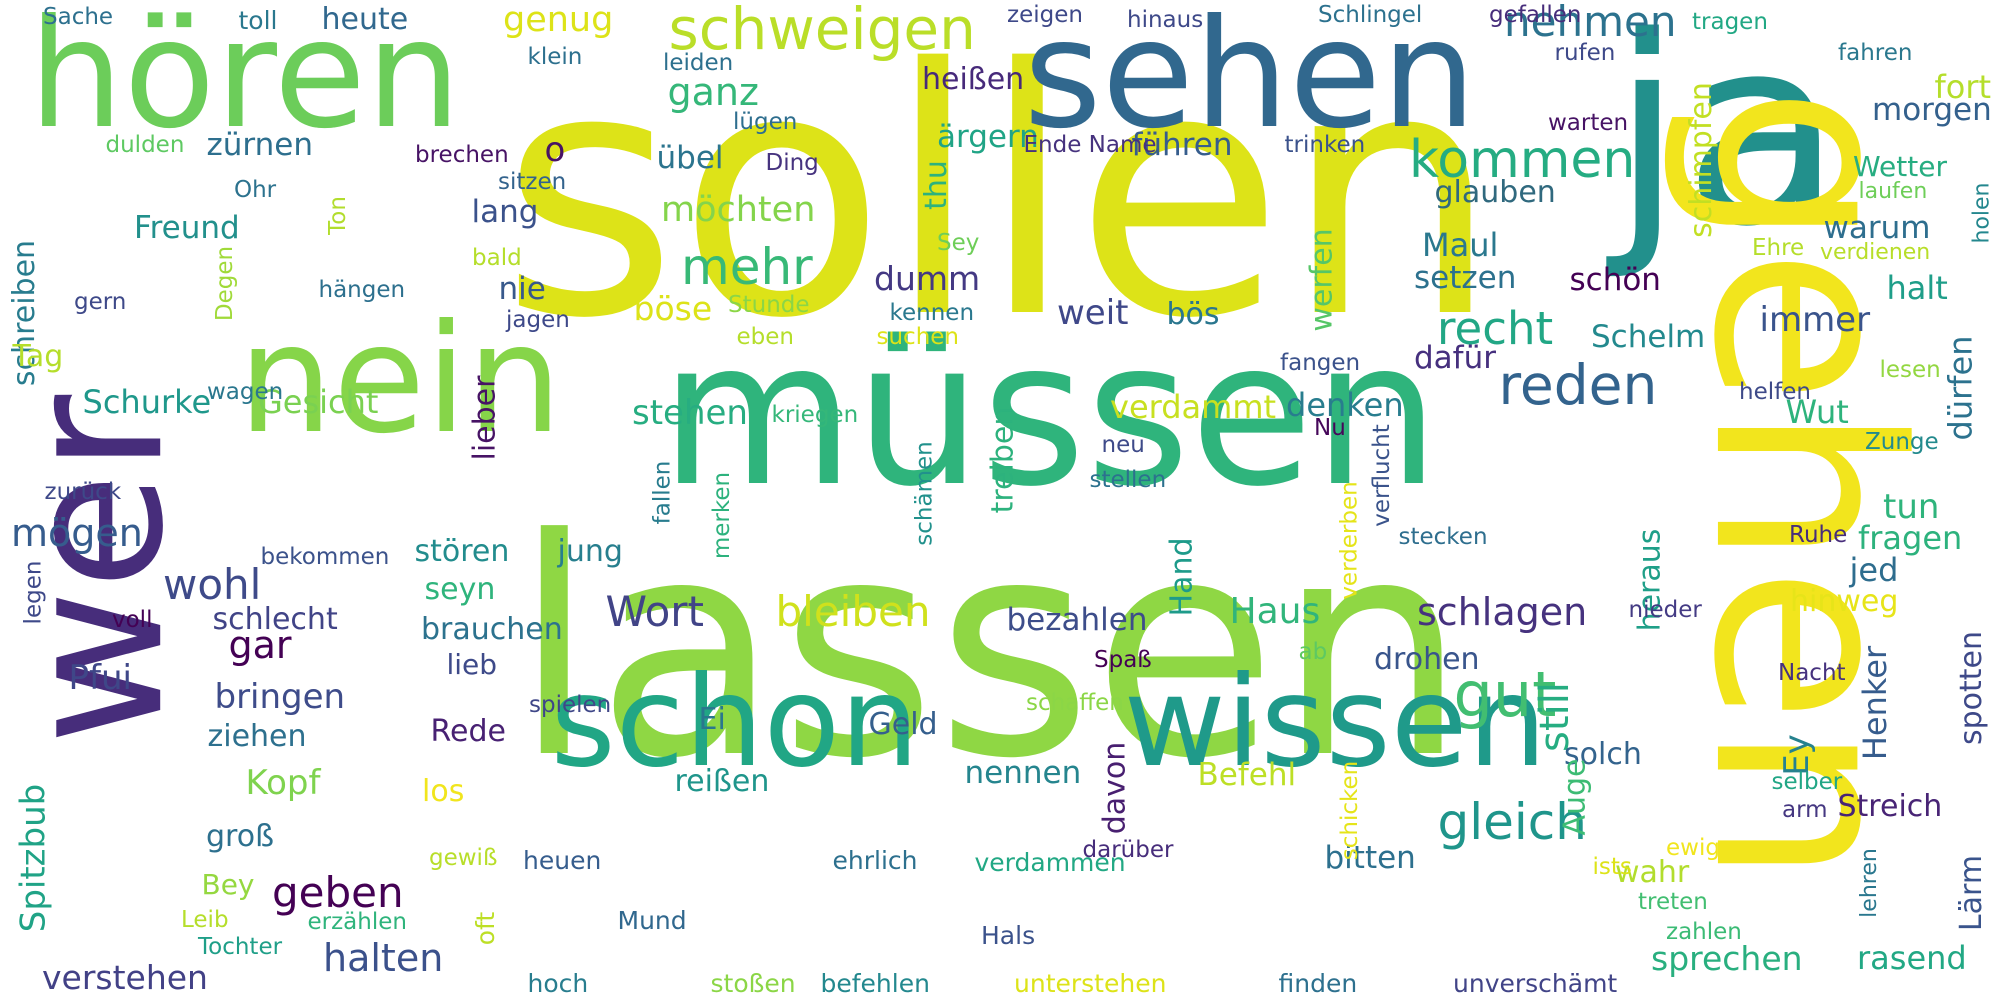 The image size is (2000, 1000). I want to click on cloud-word: bekommen, so click(325, 556).